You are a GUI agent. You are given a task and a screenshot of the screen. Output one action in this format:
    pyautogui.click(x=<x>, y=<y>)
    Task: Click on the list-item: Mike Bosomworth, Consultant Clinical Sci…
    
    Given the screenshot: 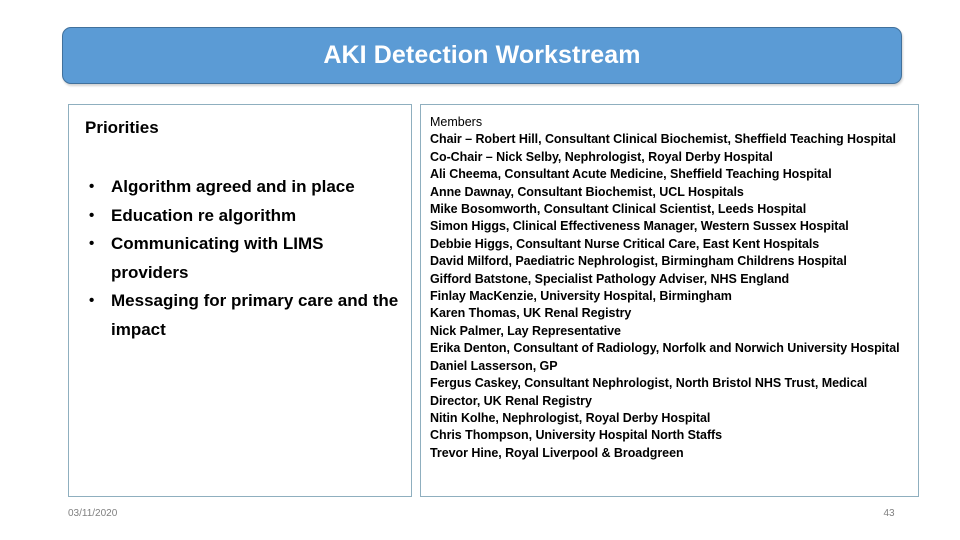 What is the action you would take?
    pyautogui.click(x=618, y=209)
    